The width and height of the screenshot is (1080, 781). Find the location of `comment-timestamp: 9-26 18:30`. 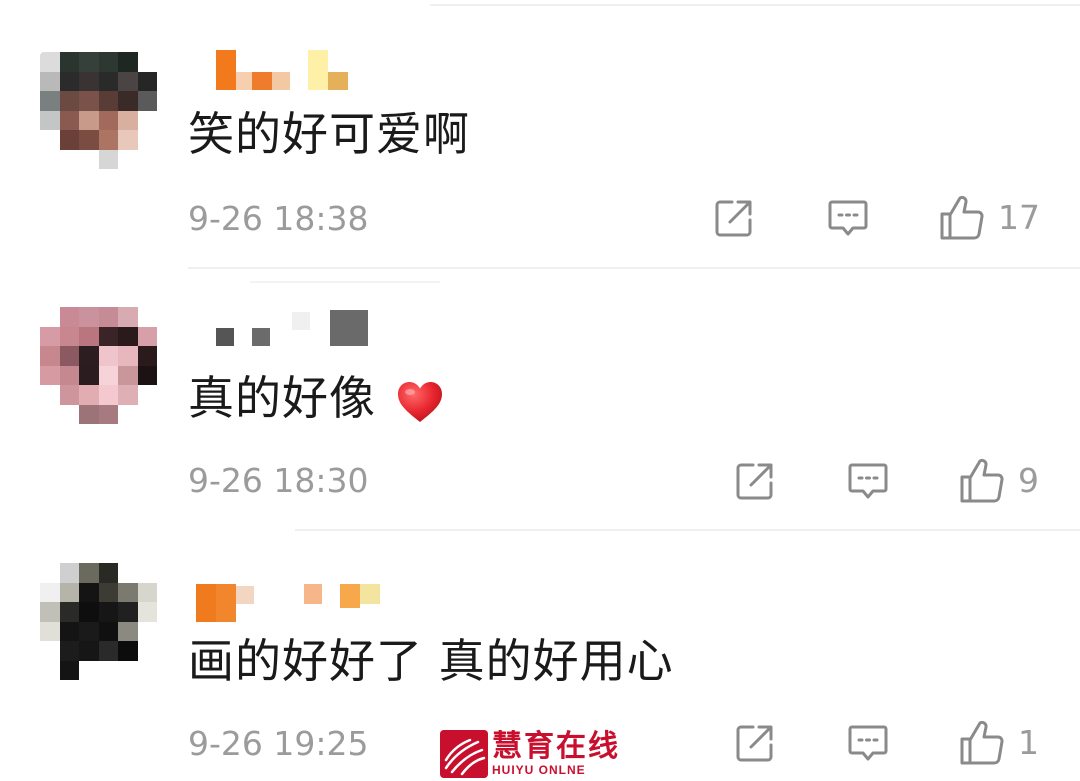

comment-timestamp: 9-26 18:30 is located at coordinates (278, 480).